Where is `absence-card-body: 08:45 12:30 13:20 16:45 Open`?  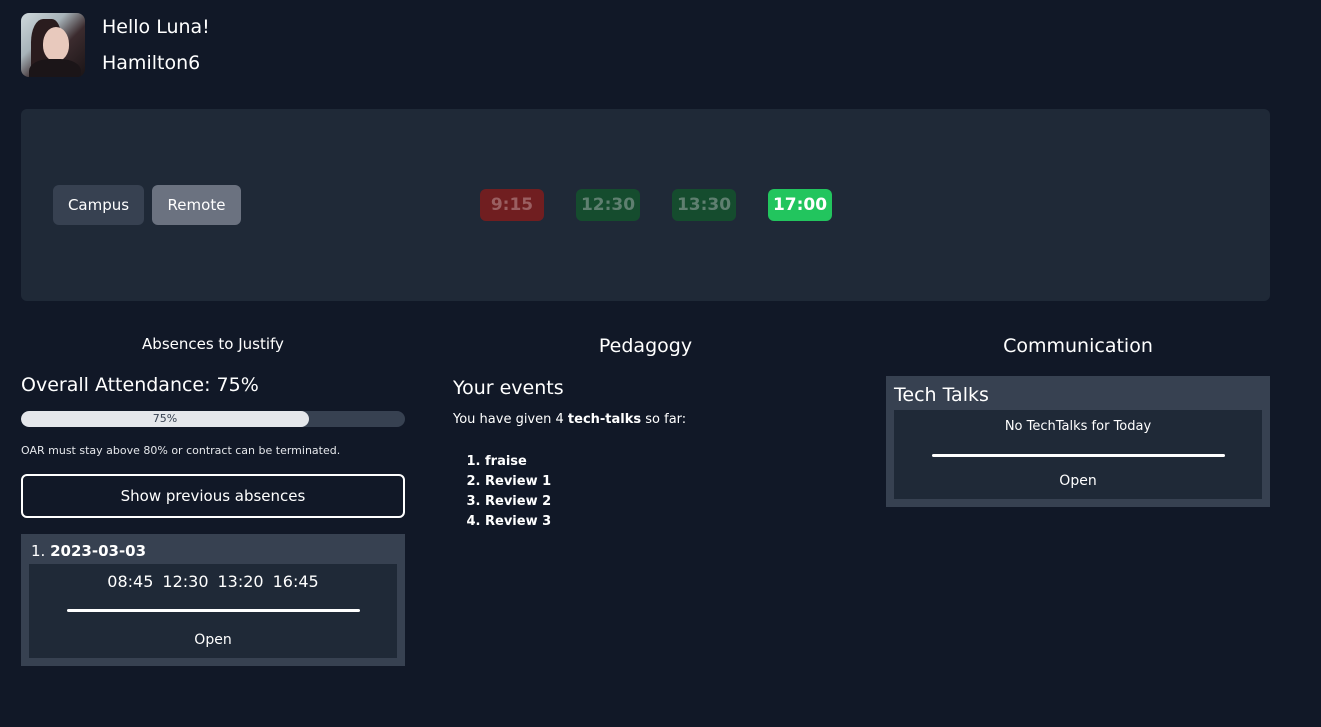 absence-card-body: 08:45 12:30 13:20 16:45 Open is located at coordinates (213, 611).